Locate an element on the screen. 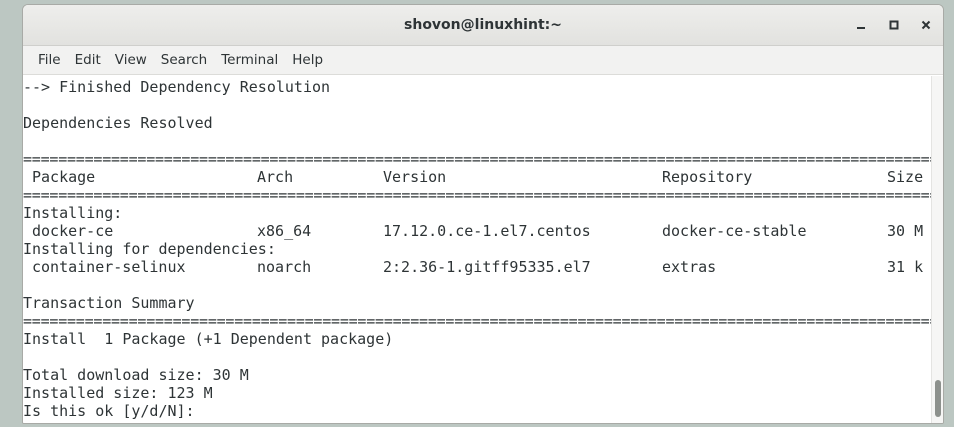 The width and height of the screenshot is (954, 427). cell-repository: docker-ce-stable is located at coordinates (734, 231).